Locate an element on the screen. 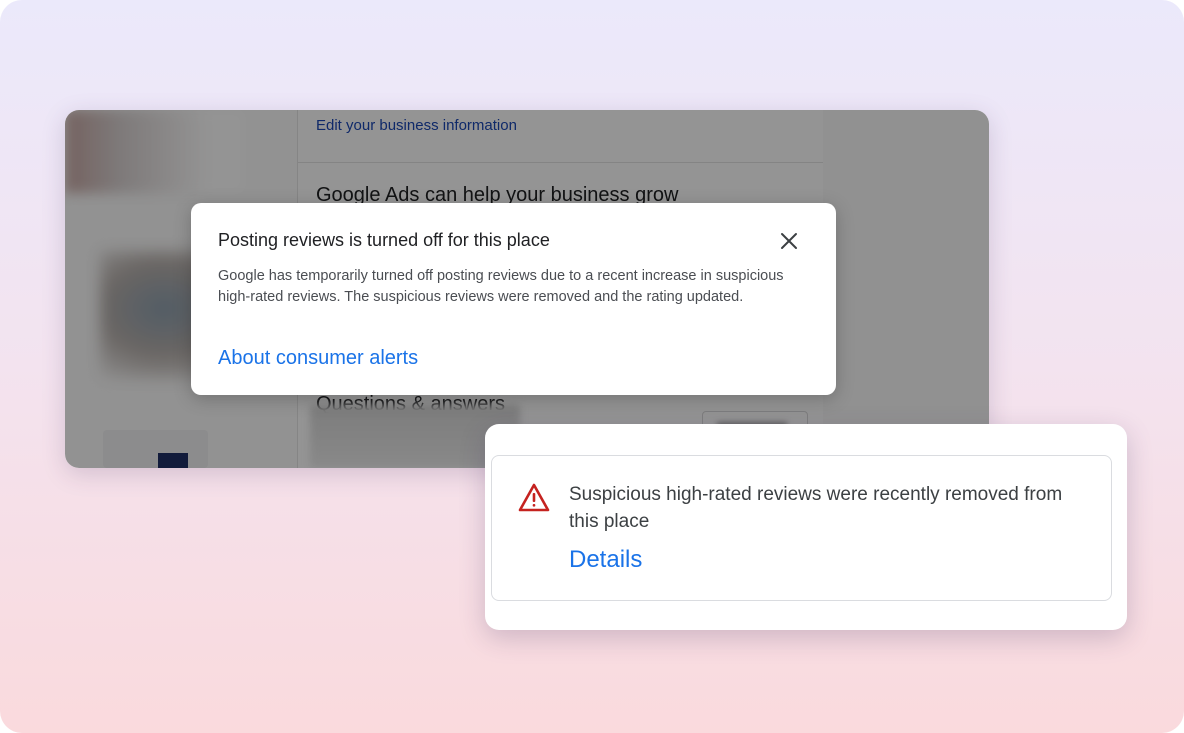 Image resolution: width=1184 pixels, height=733 pixels. warning-triangle-icon is located at coordinates (534, 497).